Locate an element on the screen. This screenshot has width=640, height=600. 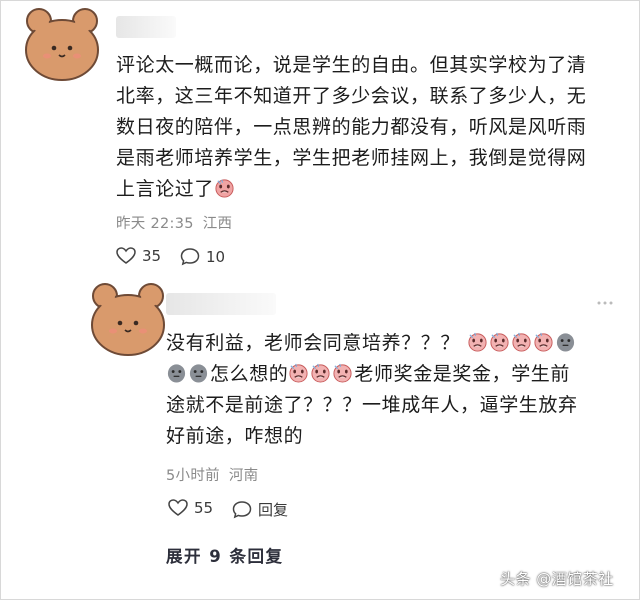
comment-location: 江西 is located at coordinates (217, 224).